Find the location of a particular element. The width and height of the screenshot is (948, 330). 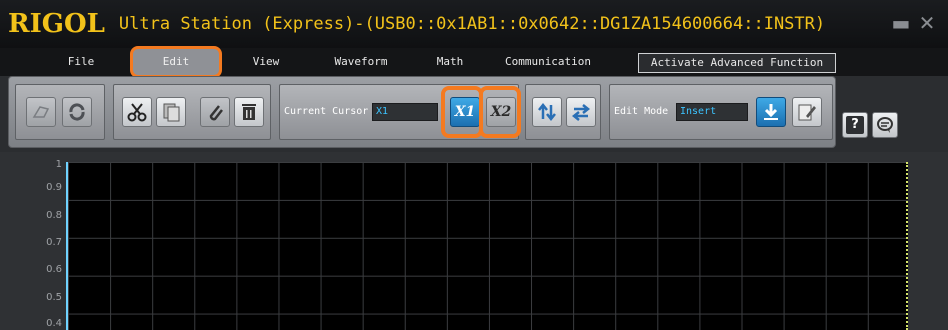

undo-redo-group is located at coordinates (60, 112).